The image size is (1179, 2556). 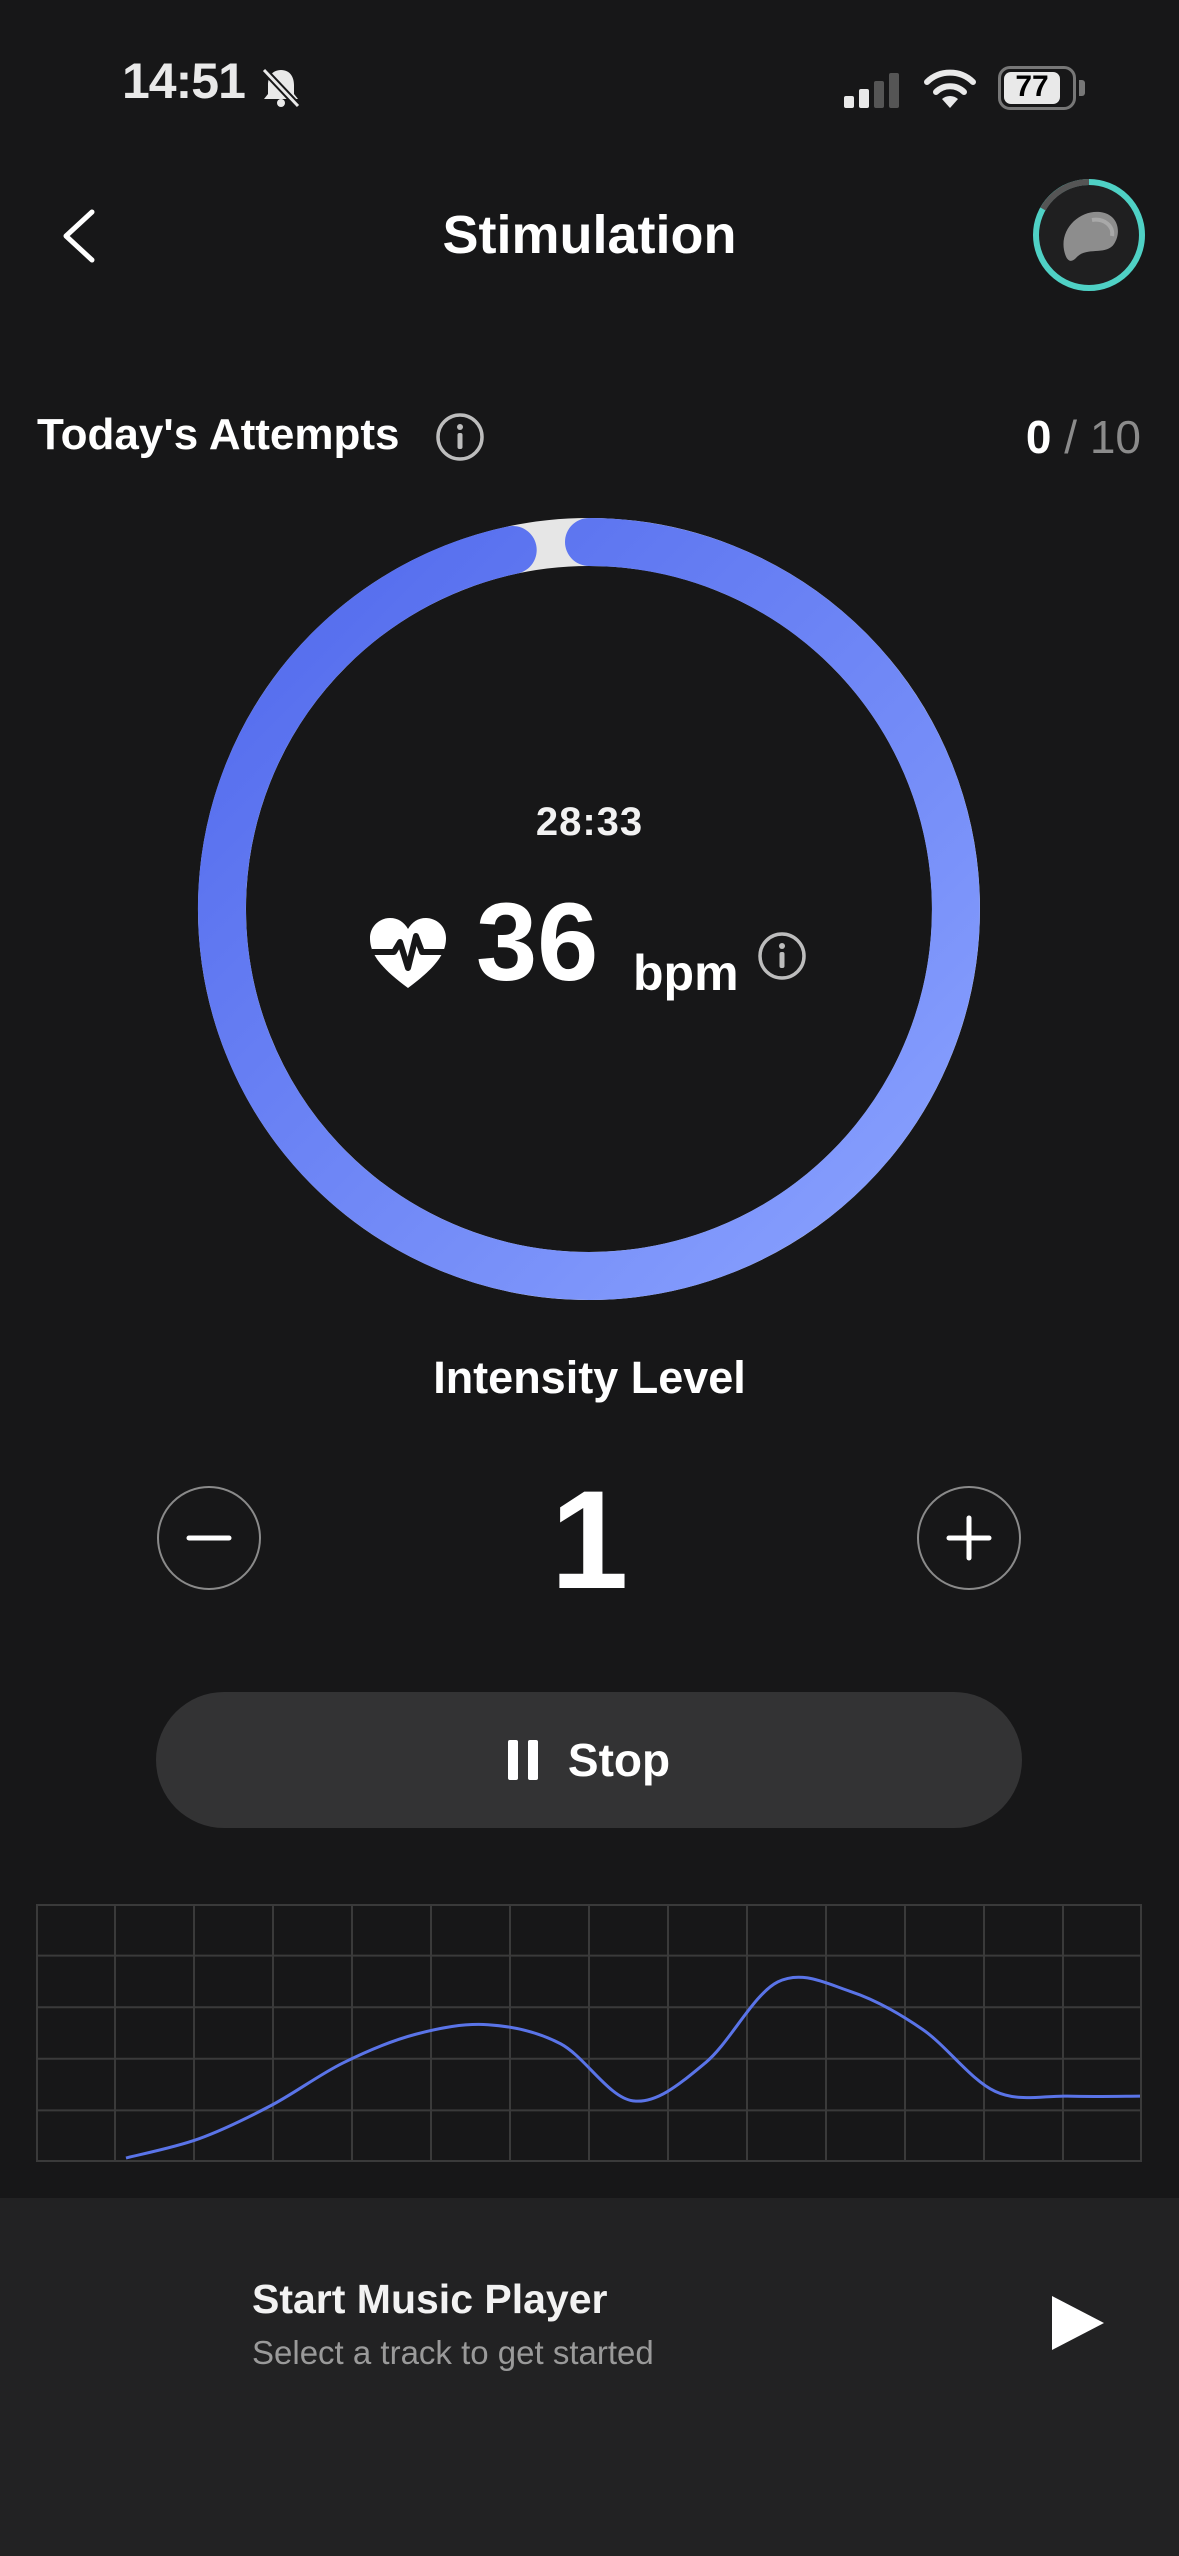 I want to click on heart-rate-chart, so click(x=589, y=2033).